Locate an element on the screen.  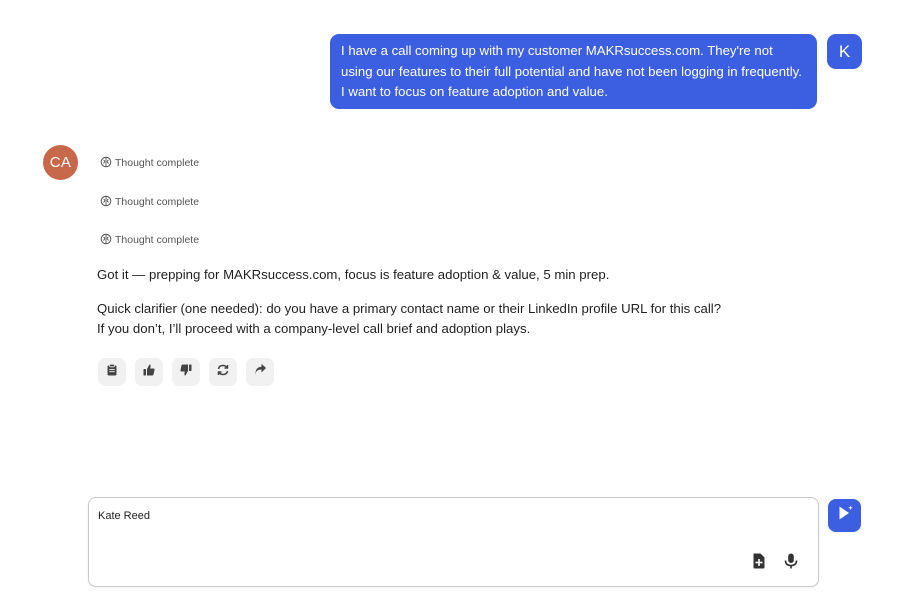
voice-input-button is located at coordinates (791, 563).